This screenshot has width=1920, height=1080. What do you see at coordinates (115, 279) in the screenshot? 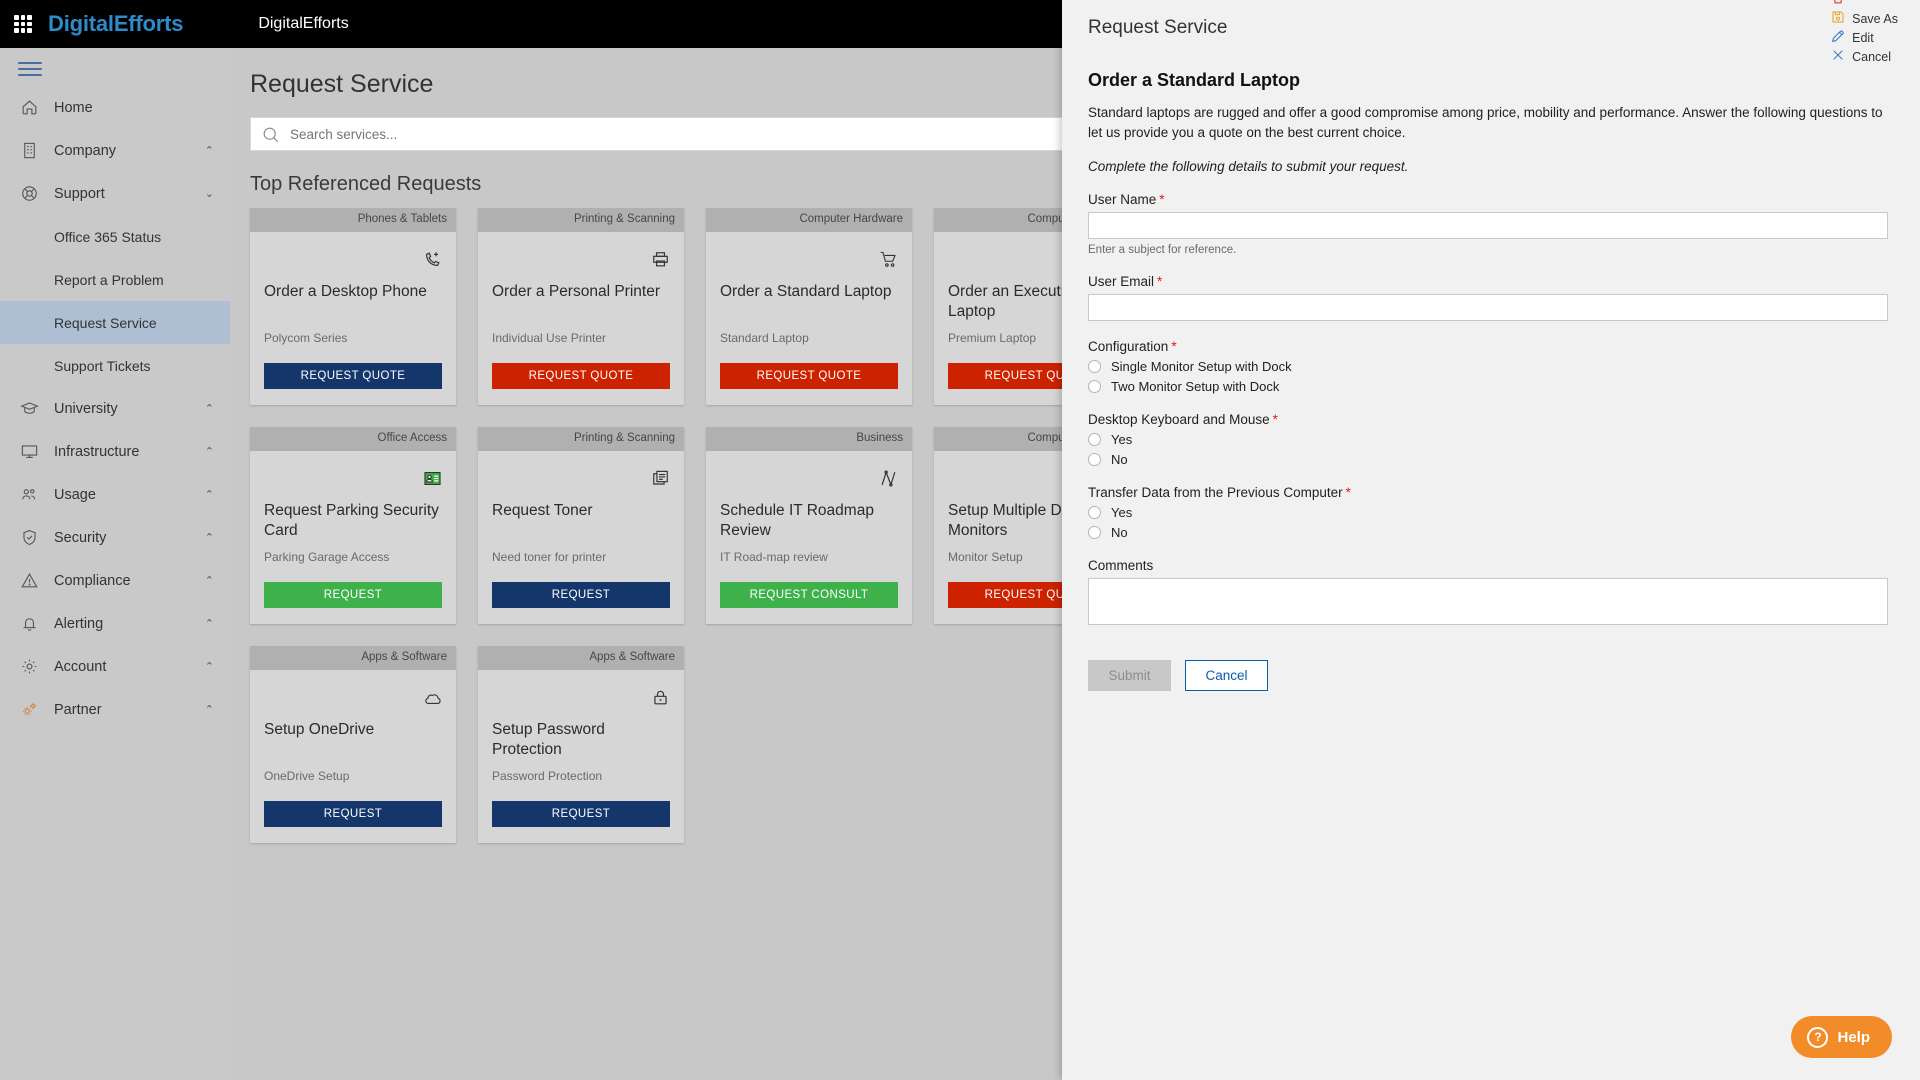
I see `sidebar-item-report-a-problem: Report a Problem` at bounding box center [115, 279].